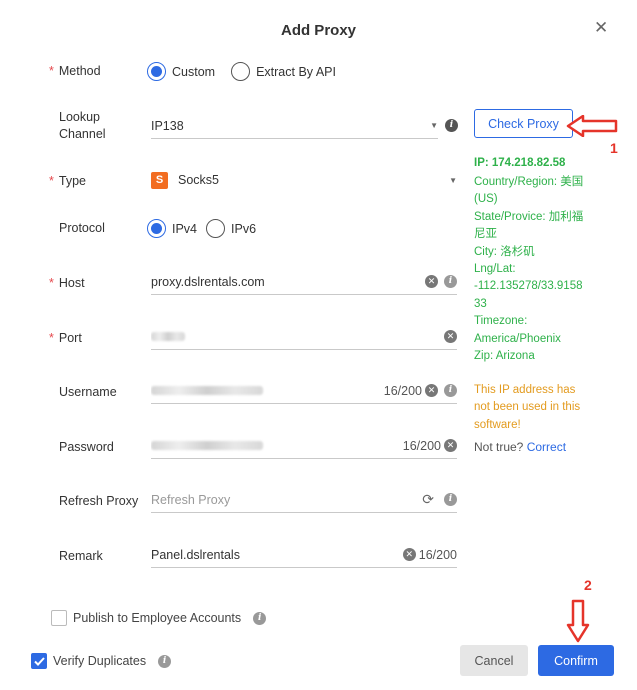  Describe the element at coordinates (520, 447) in the screenshot. I see `not-true-row: Not true? Correct` at that location.